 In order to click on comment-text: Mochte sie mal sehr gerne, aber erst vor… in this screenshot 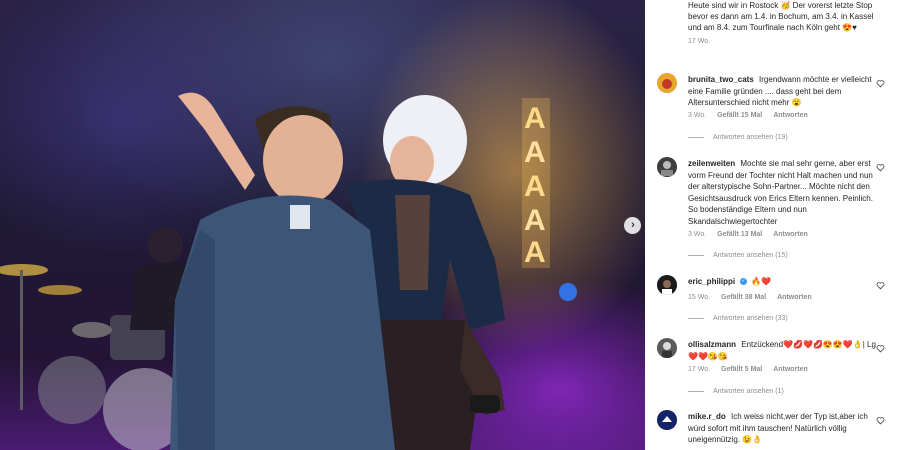, I will do `click(780, 192)`.